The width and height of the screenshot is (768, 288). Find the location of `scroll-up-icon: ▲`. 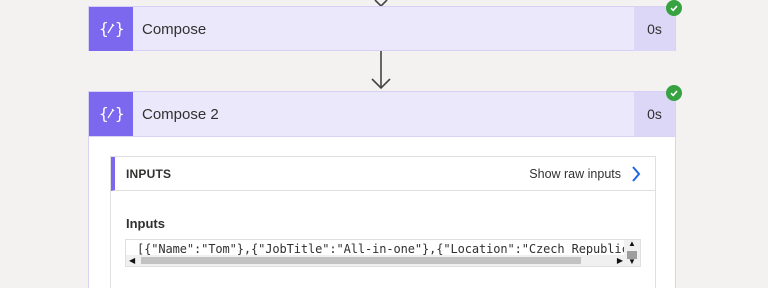

scroll-up-icon: ▲ is located at coordinates (632, 244).